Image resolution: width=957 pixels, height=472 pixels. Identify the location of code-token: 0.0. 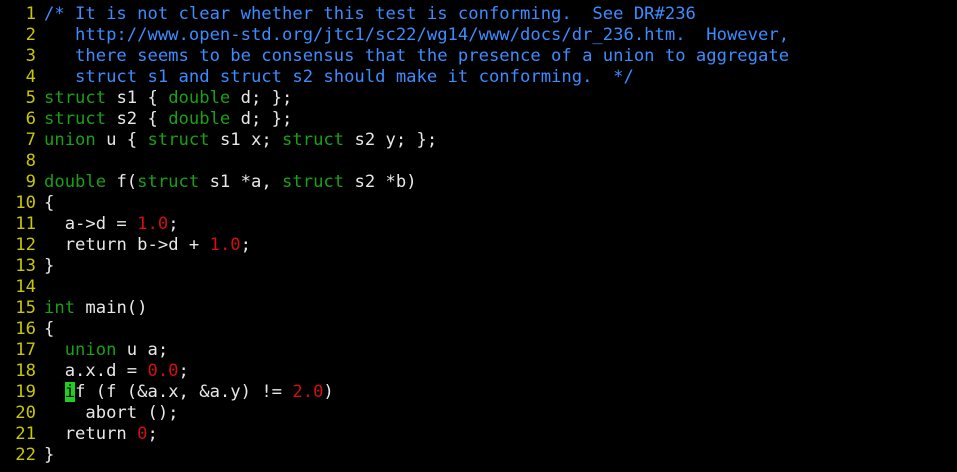
(163, 371).